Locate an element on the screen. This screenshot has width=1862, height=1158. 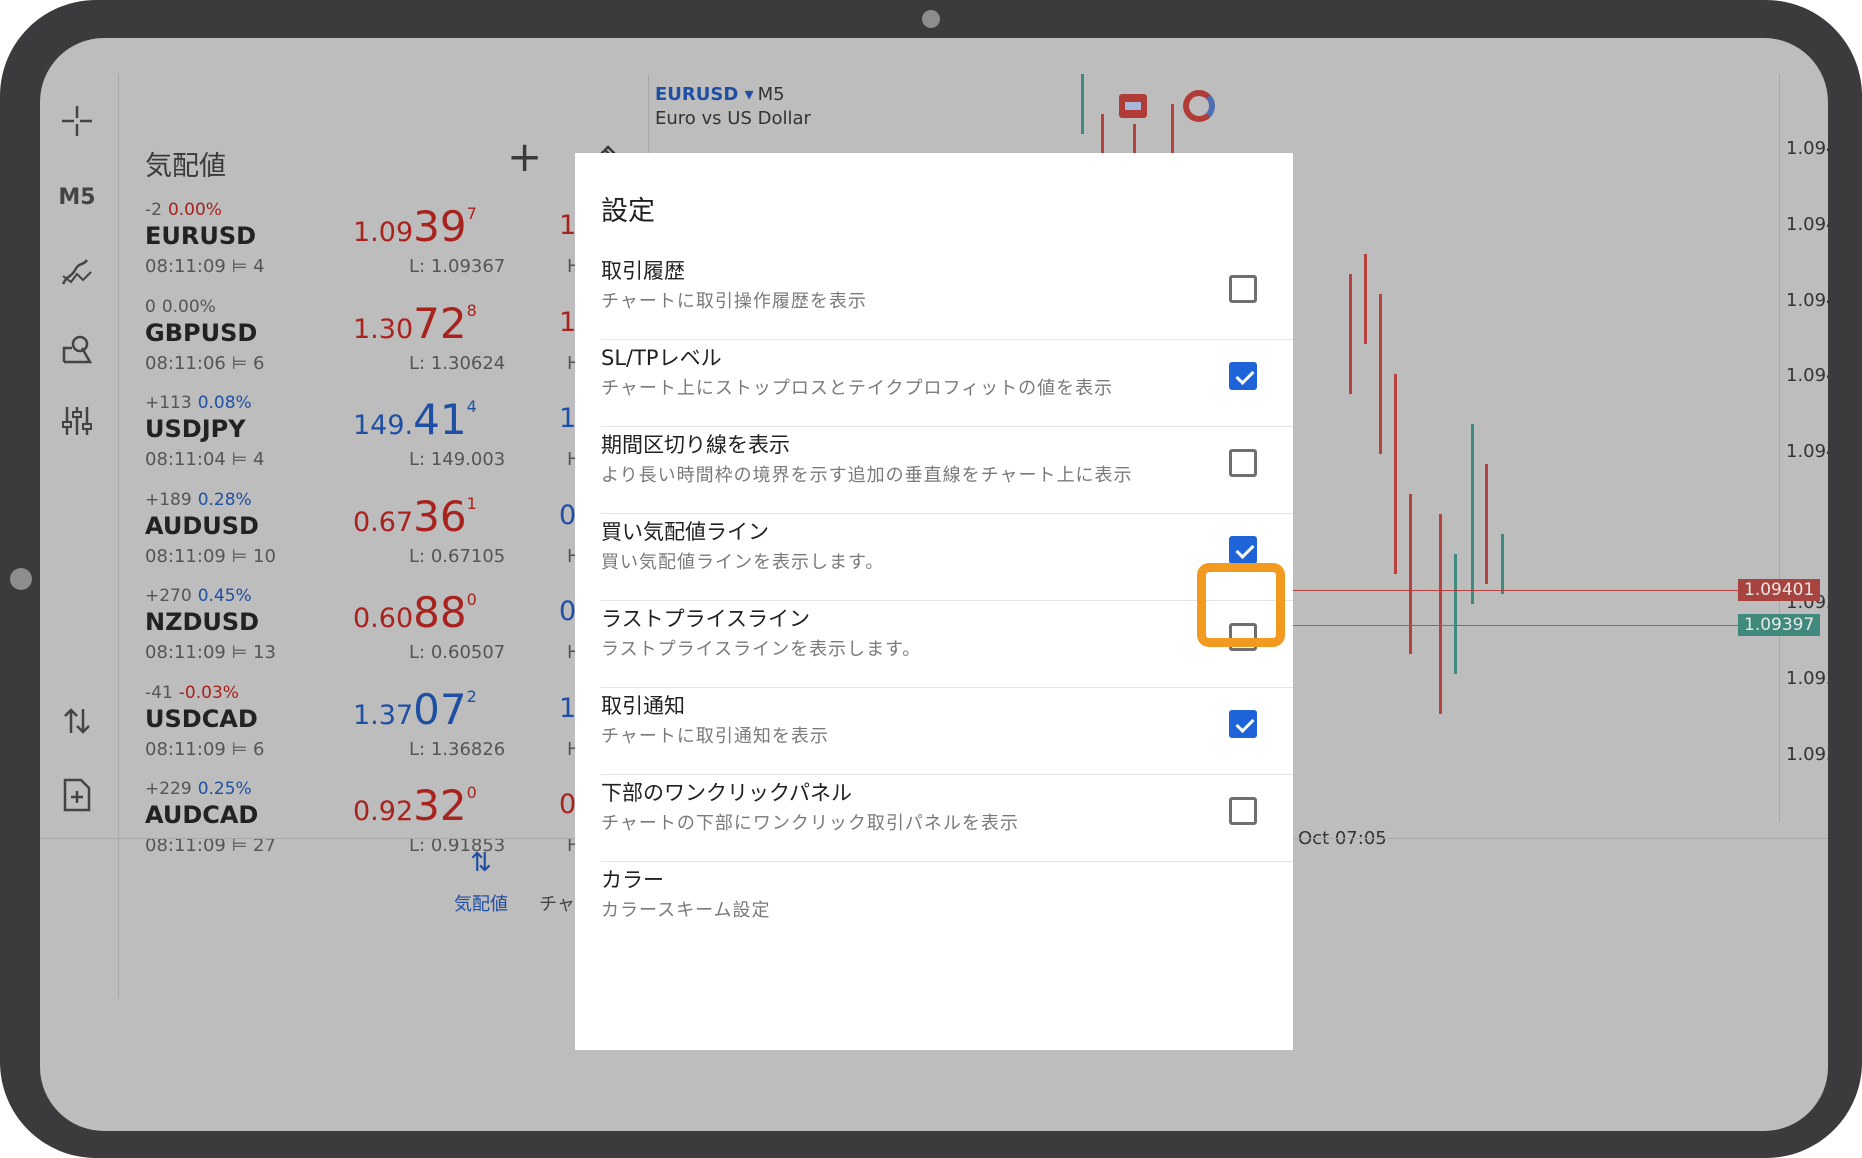
quote-change: +113 0.08% is located at coordinates (198, 403).